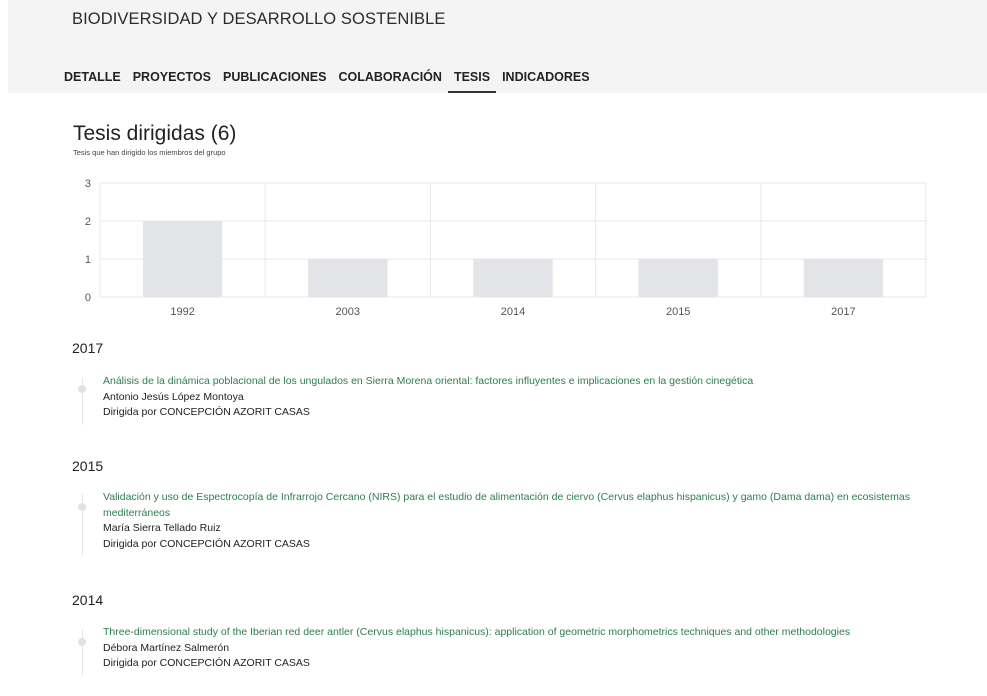 Image resolution: width=987 pixels, height=696 pixels. I want to click on section-title: Tesis dirigidas (6), so click(155, 133).